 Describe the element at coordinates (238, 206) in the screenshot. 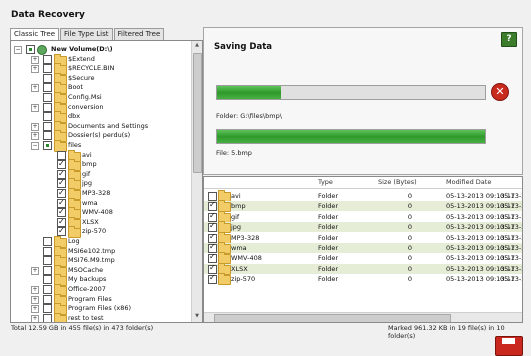

I see `cell-name: bmp` at that location.